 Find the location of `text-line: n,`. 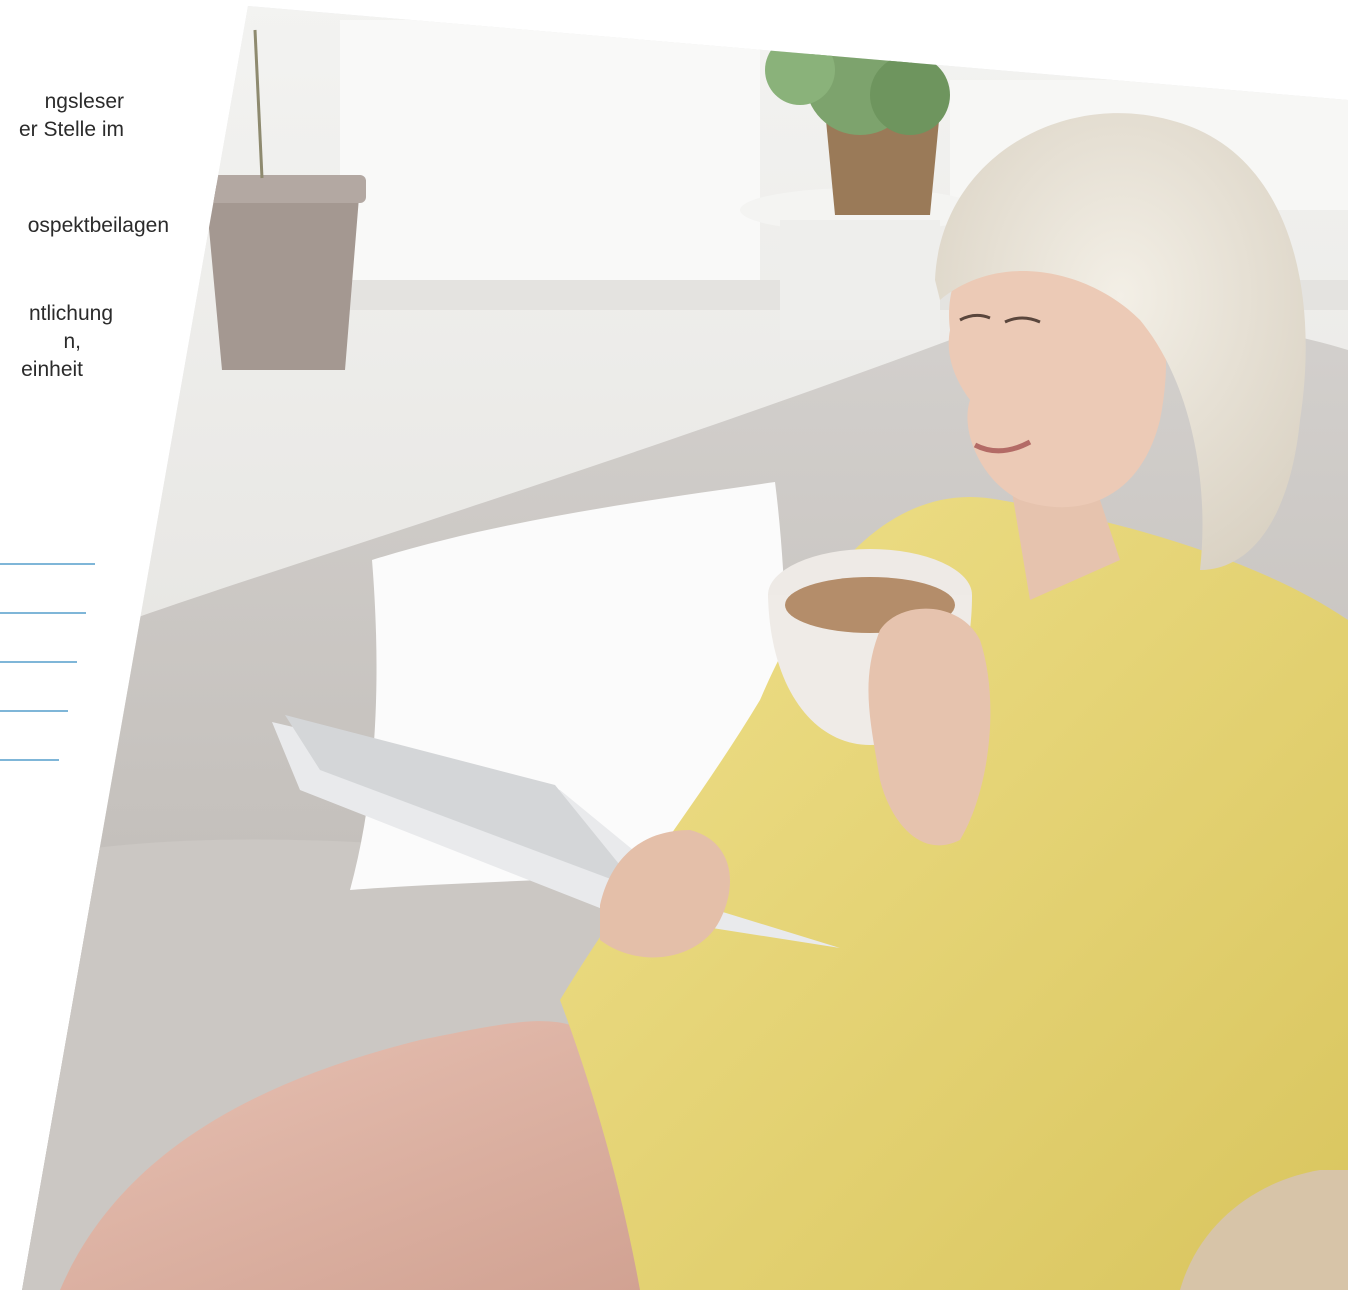

text-line: n, is located at coordinates (72, 341).